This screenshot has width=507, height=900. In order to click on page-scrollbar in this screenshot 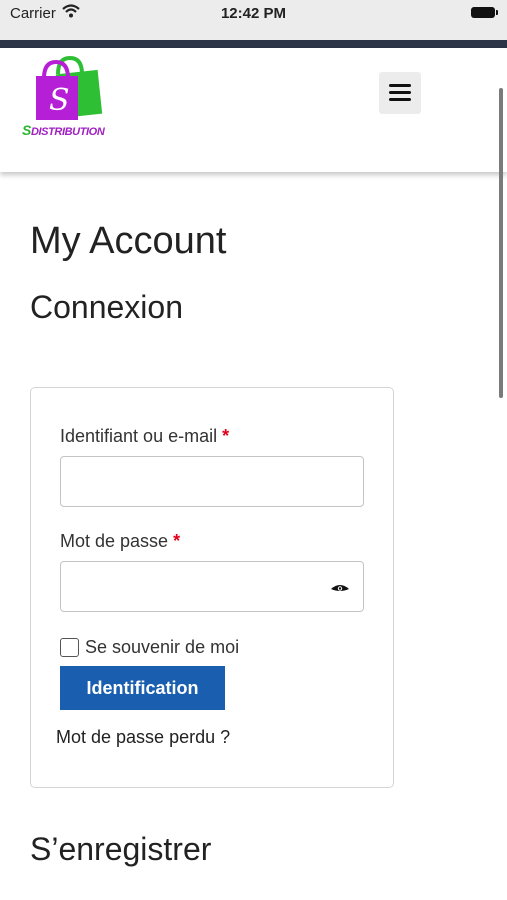, I will do `click(501, 243)`.